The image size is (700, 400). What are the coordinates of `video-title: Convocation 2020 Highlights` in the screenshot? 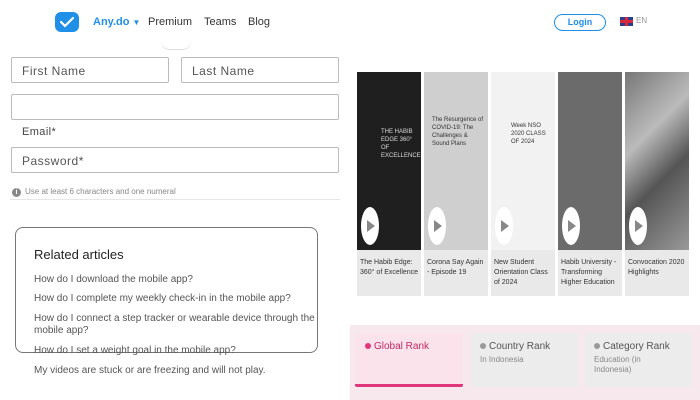 It's located at (658, 268).